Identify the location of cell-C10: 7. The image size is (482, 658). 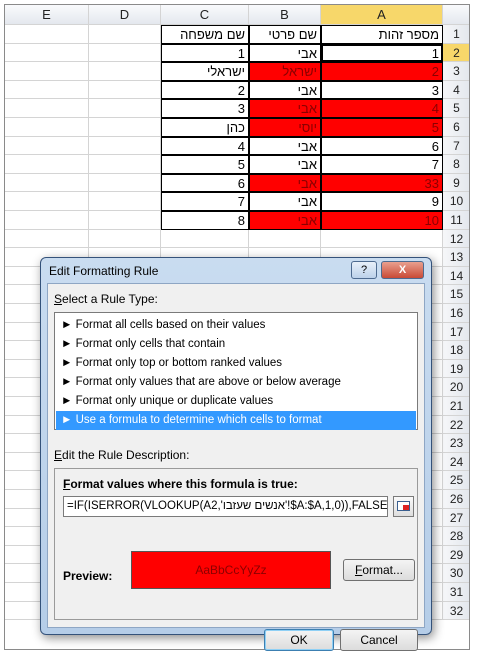
(205, 201).